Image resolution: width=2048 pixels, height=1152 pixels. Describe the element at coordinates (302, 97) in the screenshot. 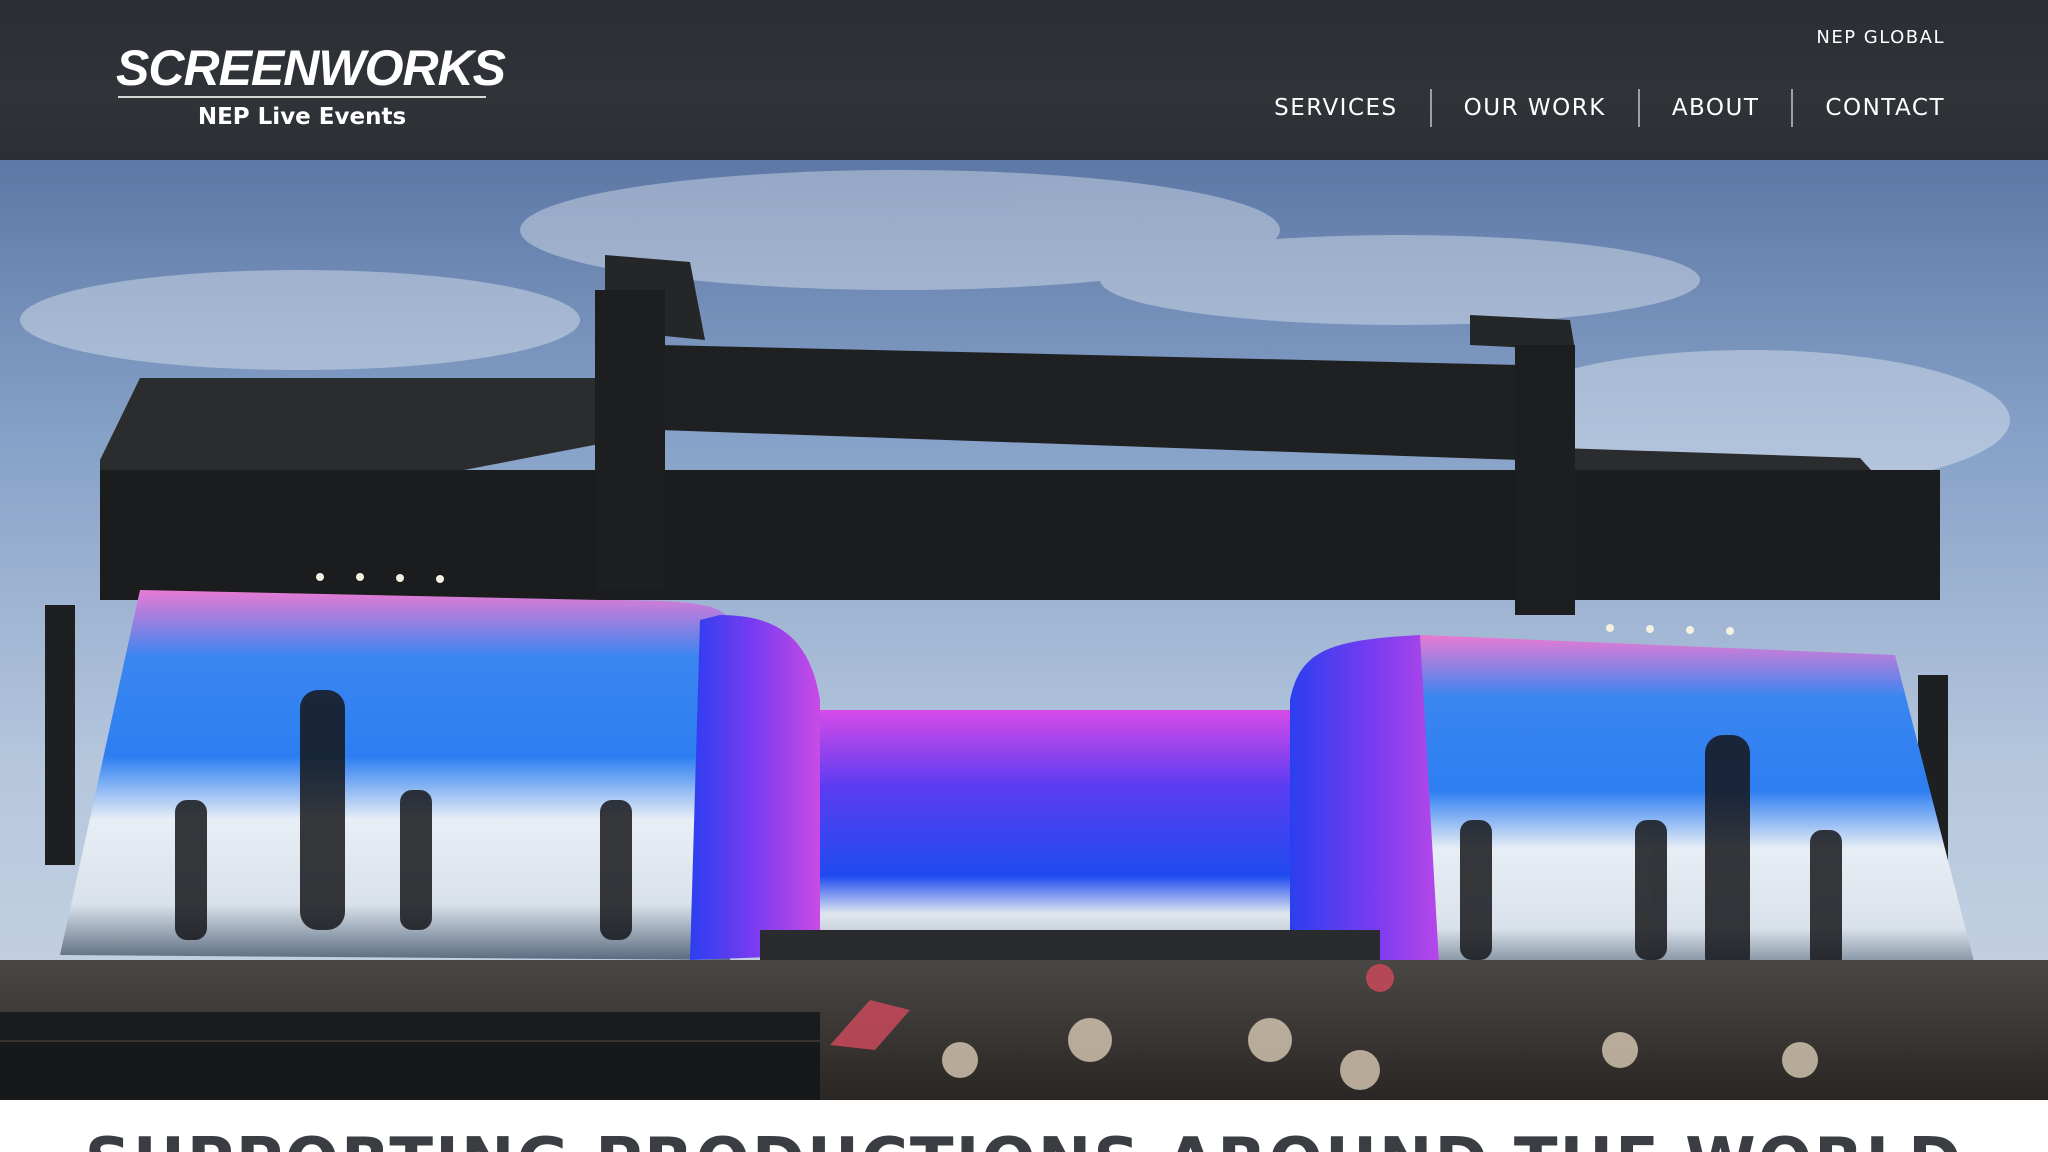

I see `logo-divider` at that location.